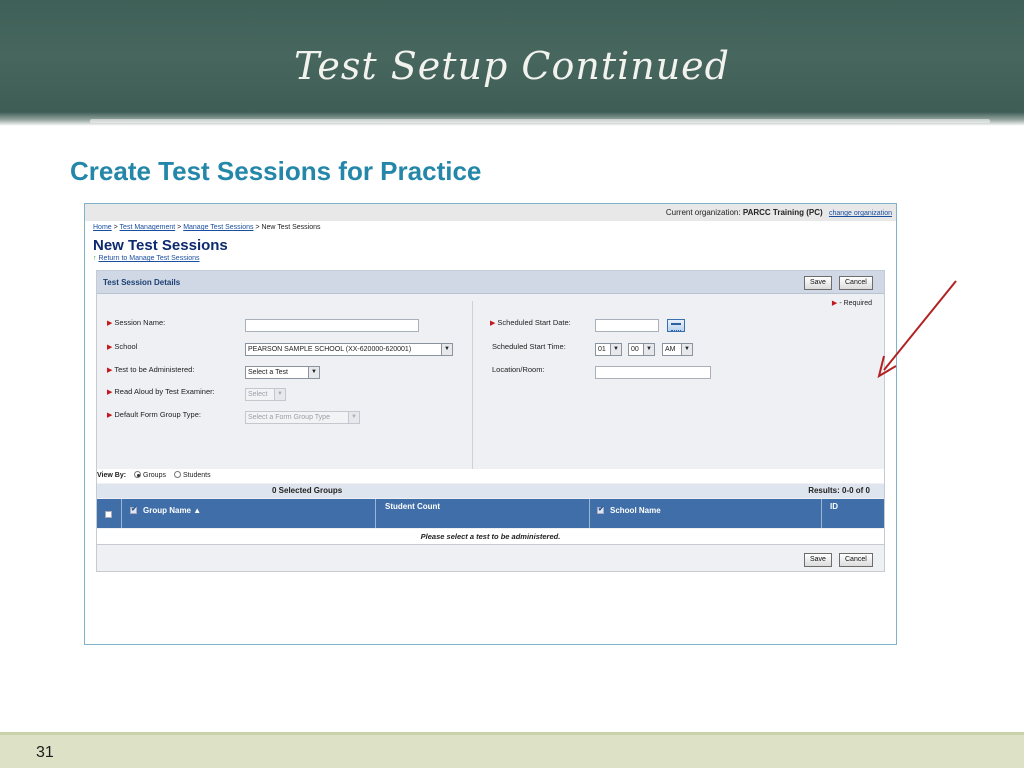 The width and height of the screenshot is (1024, 768). Describe the element at coordinates (122, 346) in the screenshot. I see `school-label: ▶ School` at that location.